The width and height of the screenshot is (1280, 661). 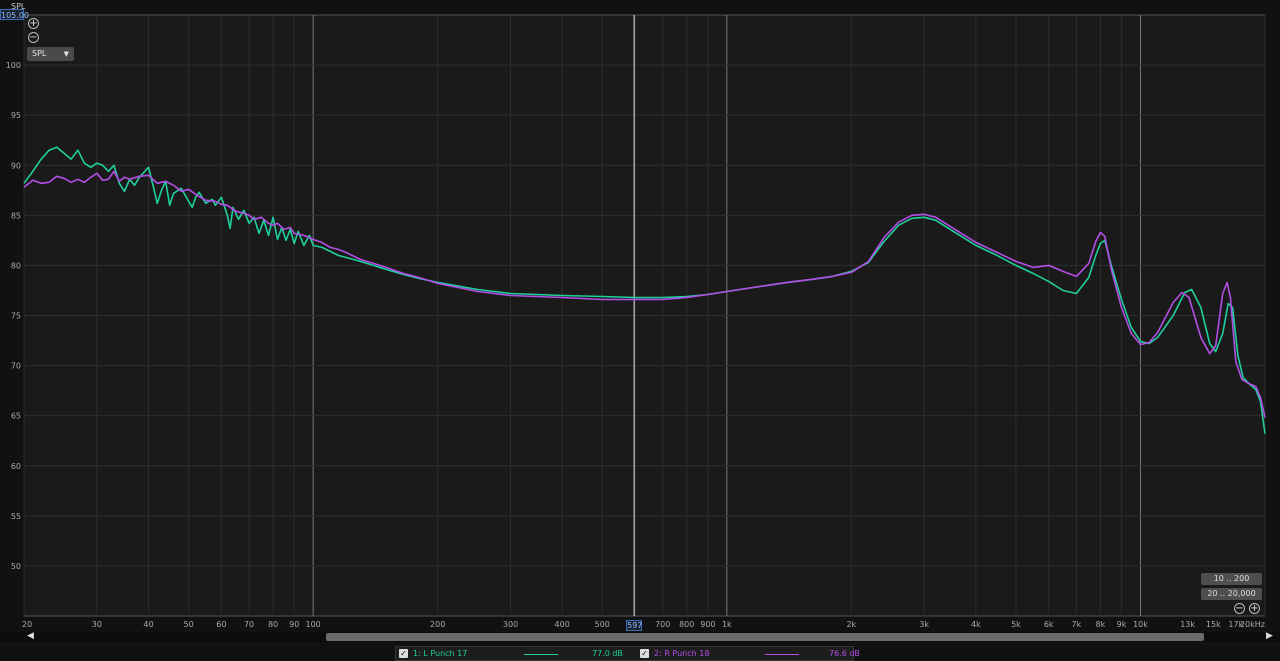 What do you see at coordinates (50, 54) in the screenshot?
I see `spl-dropdown: SPL ▼` at bounding box center [50, 54].